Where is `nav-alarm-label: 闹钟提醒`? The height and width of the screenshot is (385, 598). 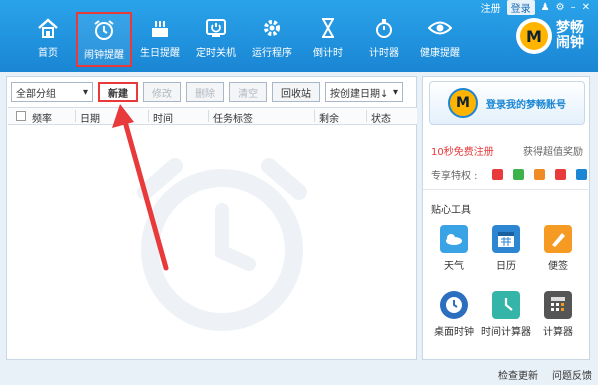
nav-alarm-label: 闹钟提醒 is located at coordinates (104, 55).